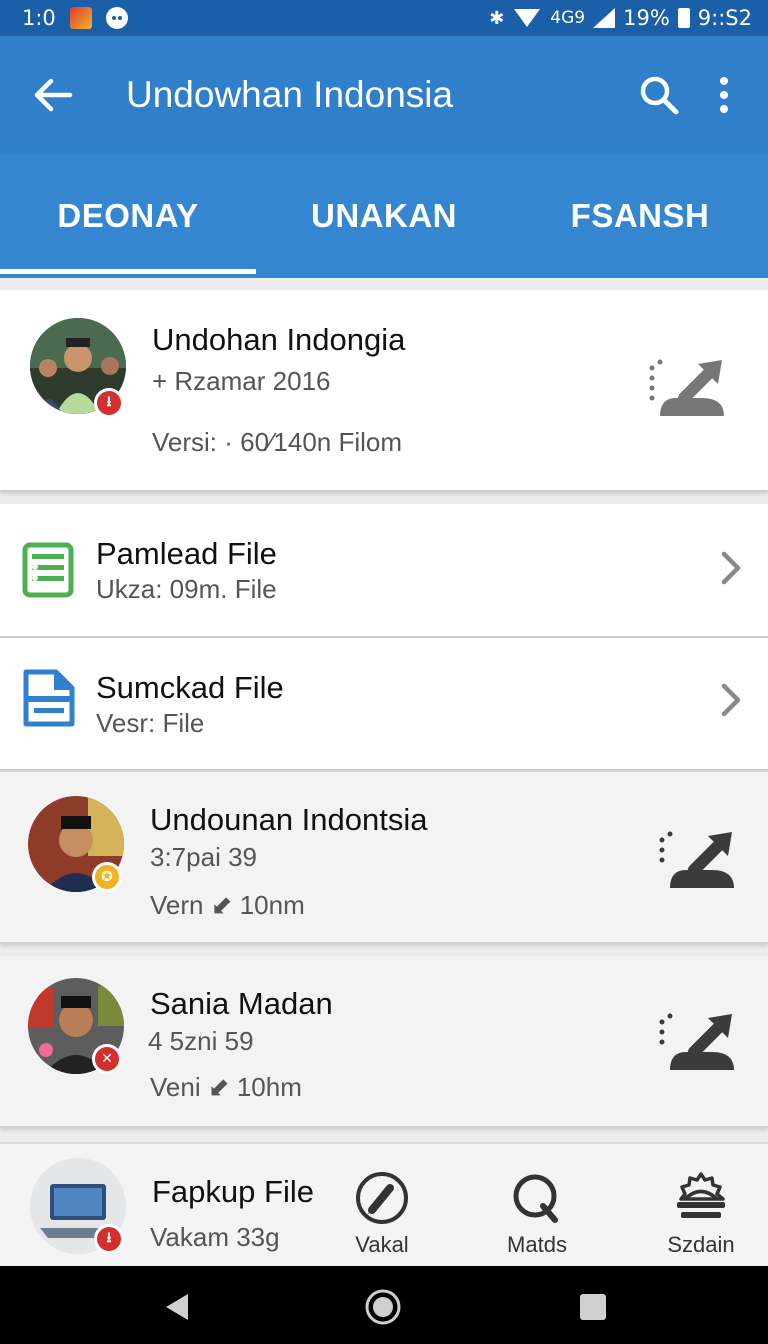 The image size is (768, 1344). I want to click on more-vert-icon, so click(724, 95).